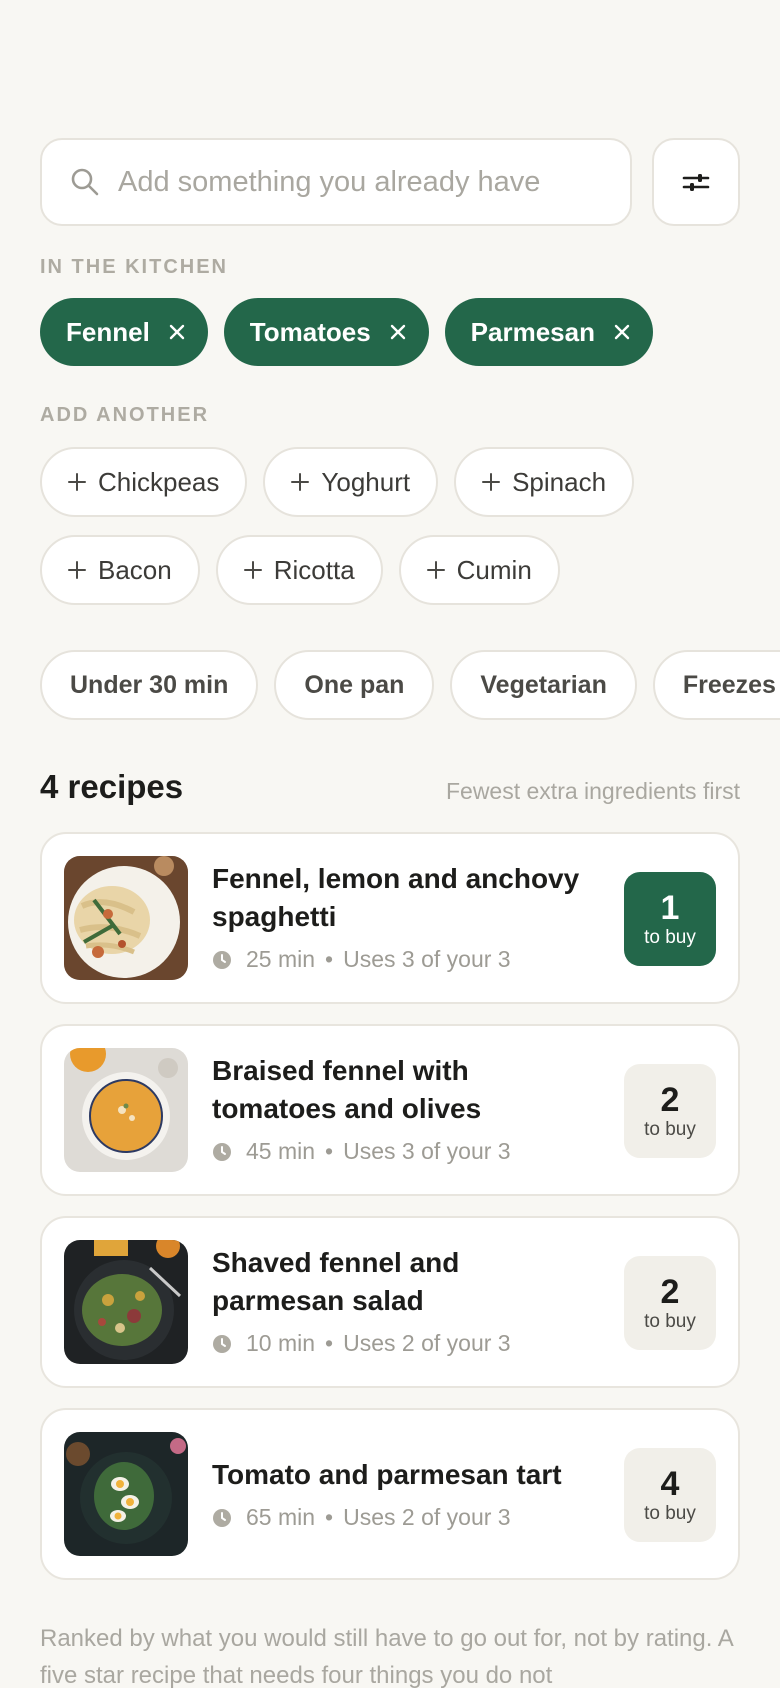  Describe the element at coordinates (494, 569) in the screenshot. I see `chip-label: Cumin` at that location.